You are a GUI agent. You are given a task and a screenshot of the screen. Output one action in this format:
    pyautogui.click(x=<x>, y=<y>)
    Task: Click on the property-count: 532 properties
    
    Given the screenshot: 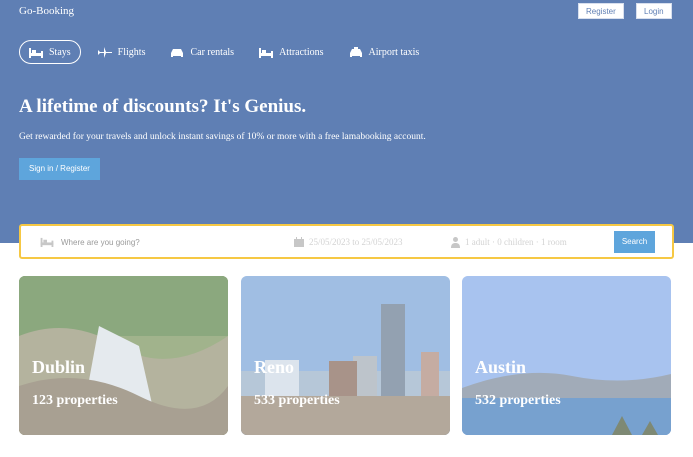 What is the action you would take?
    pyautogui.click(x=518, y=400)
    